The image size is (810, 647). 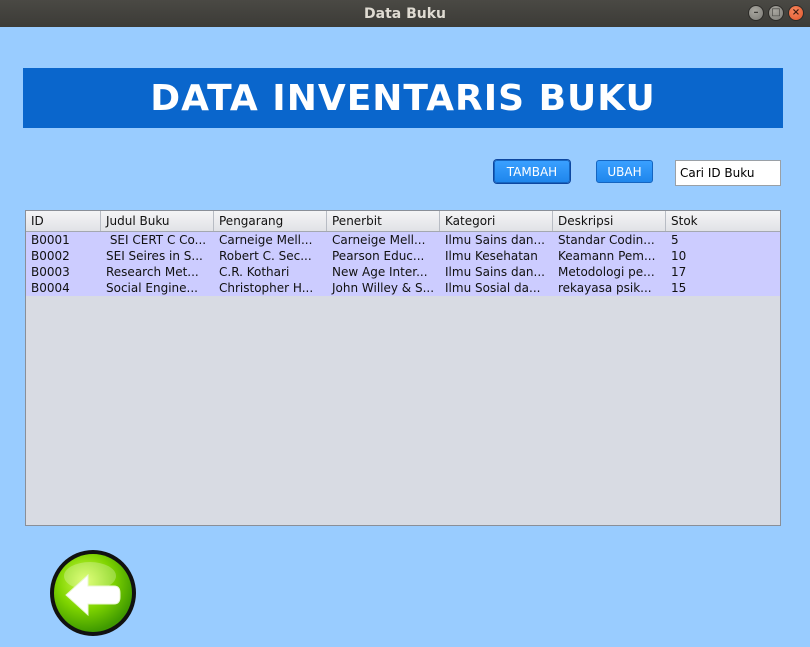 I want to click on table-cell: 15, so click(x=679, y=288).